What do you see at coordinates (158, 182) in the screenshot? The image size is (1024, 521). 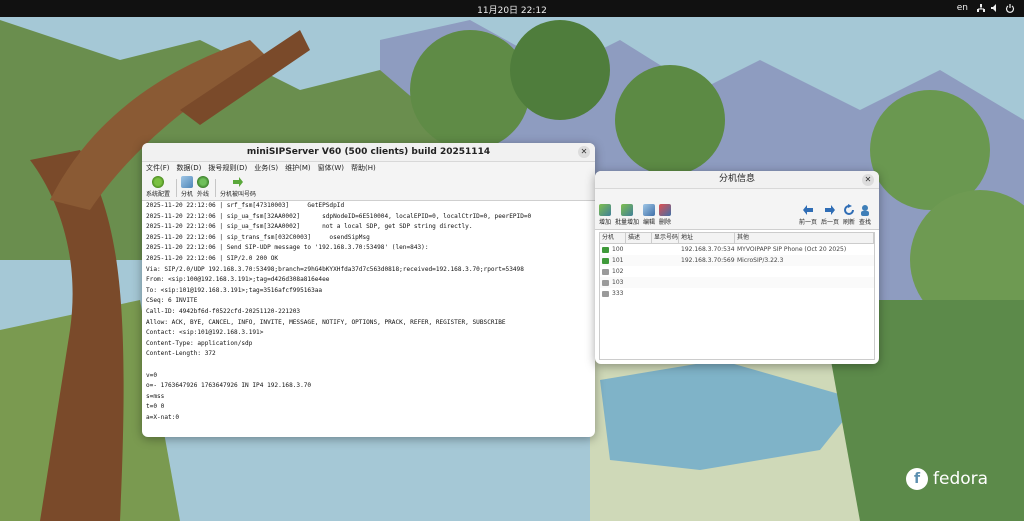 I see `settings-icon` at bounding box center [158, 182].